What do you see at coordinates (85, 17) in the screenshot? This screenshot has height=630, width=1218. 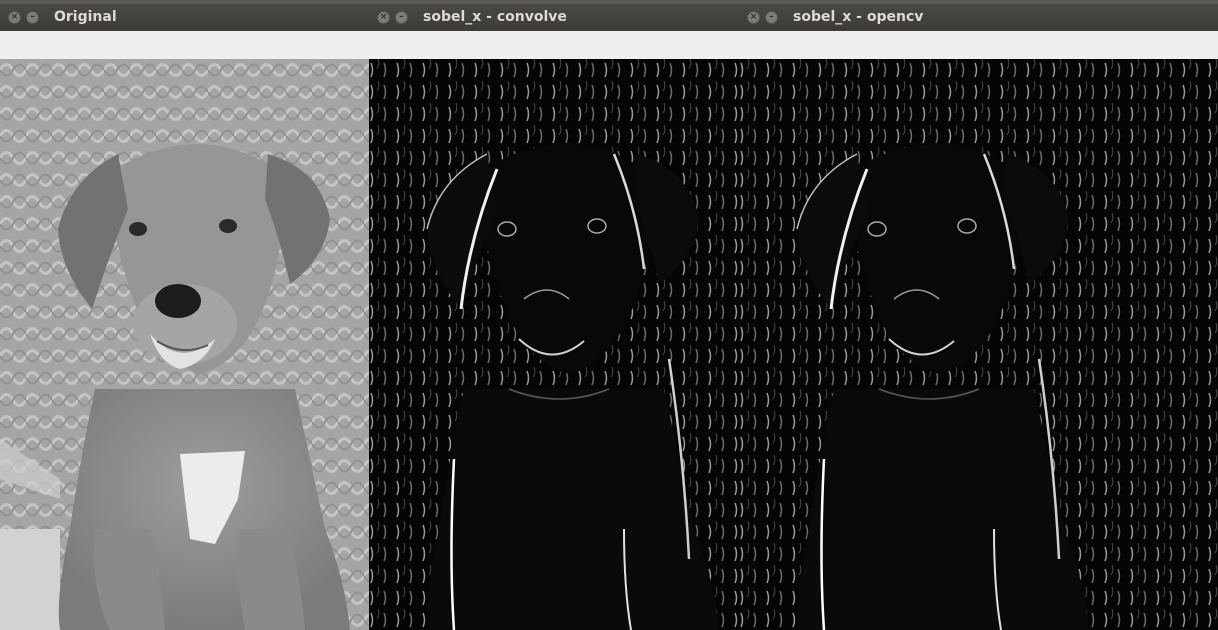 I see `window-title: Original` at bounding box center [85, 17].